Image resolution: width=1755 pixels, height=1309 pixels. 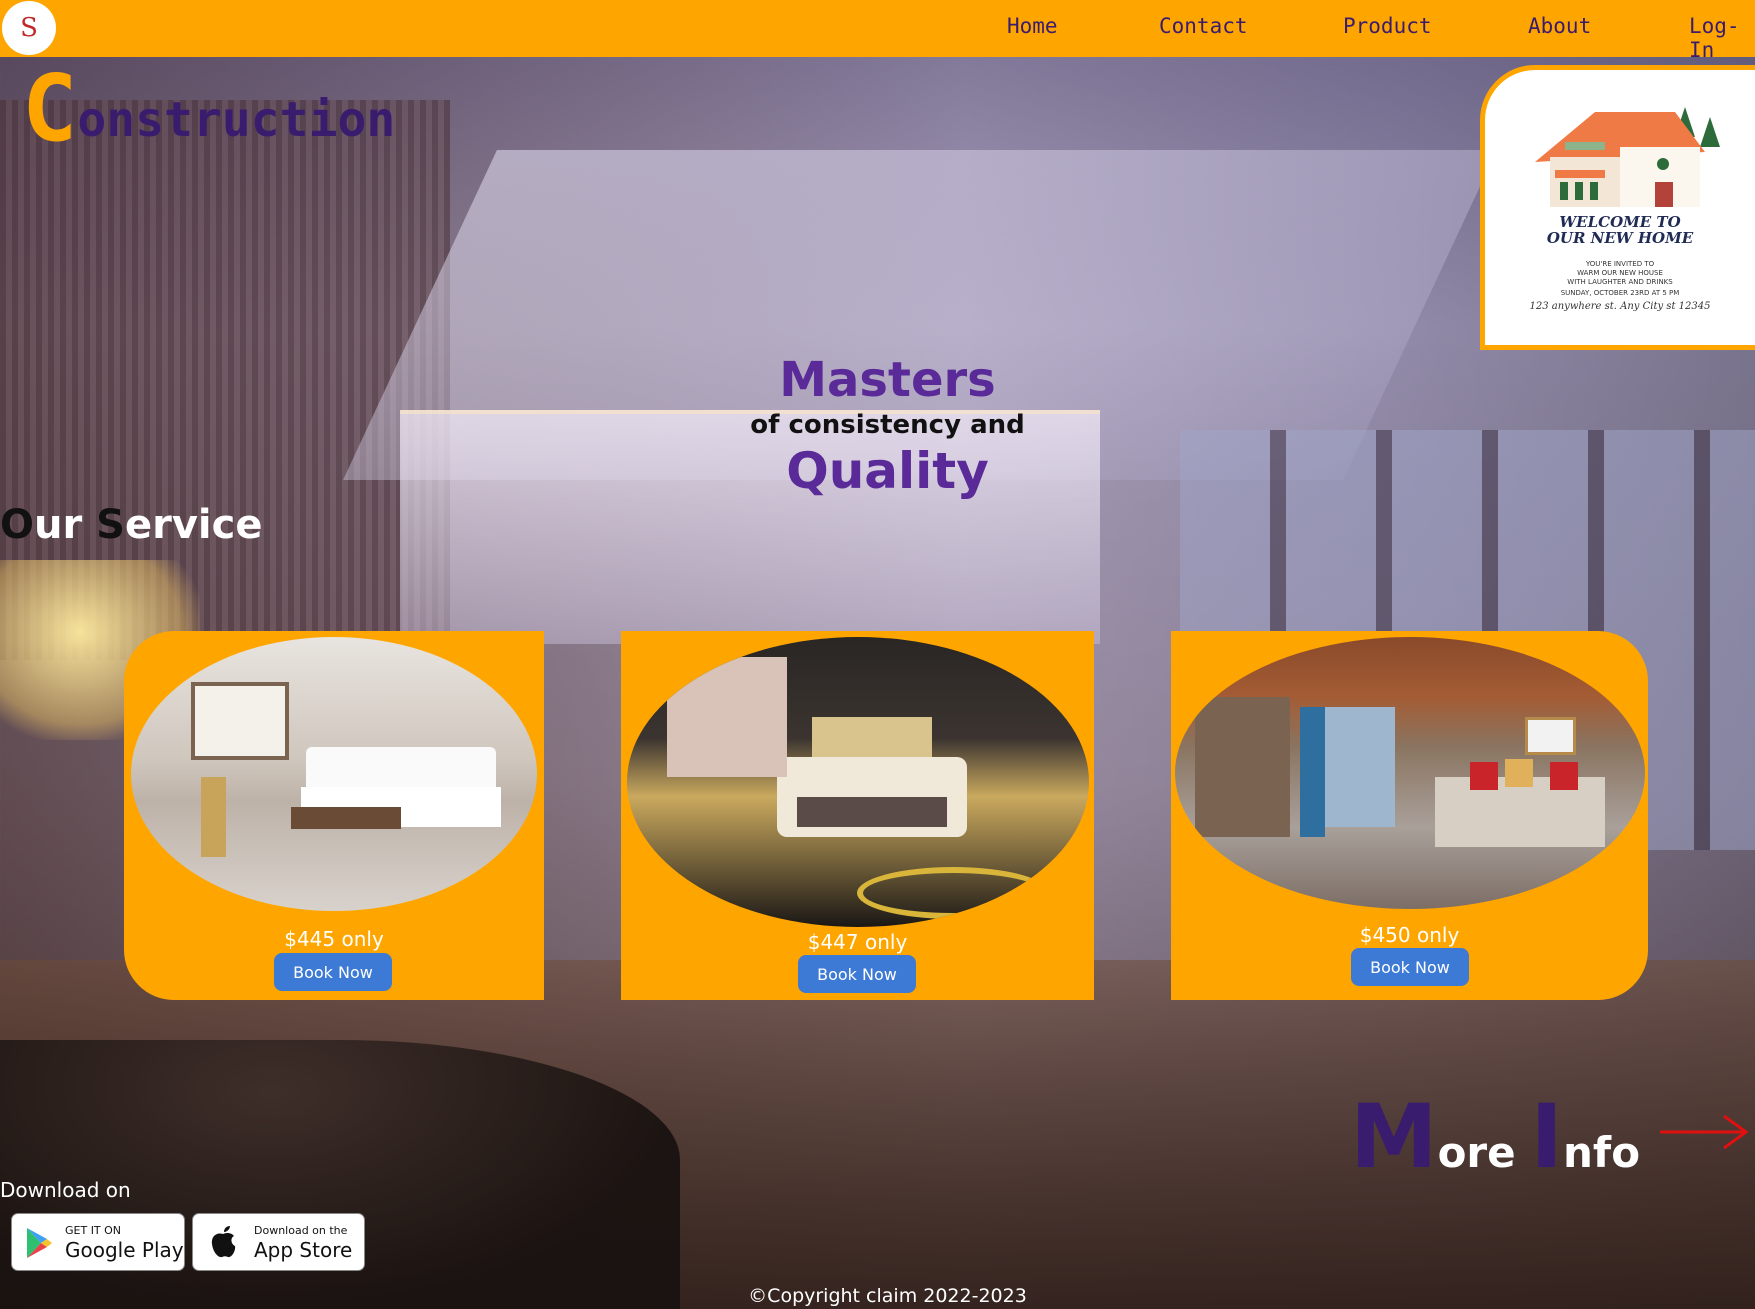 What do you see at coordinates (334, 939) in the screenshot?
I see `card-price: $445 only` at bounding box center [334, 939].